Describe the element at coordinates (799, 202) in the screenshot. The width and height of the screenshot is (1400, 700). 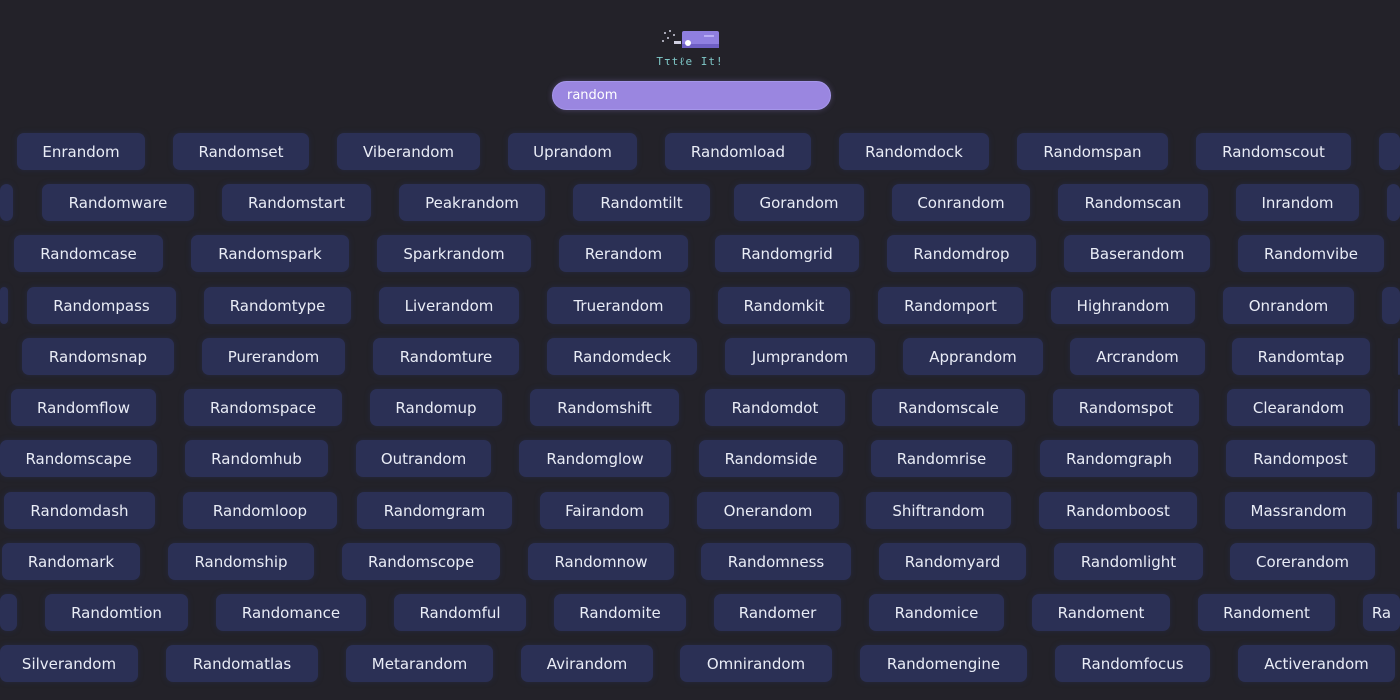
I see `result-chip: Gorandom` at that location.